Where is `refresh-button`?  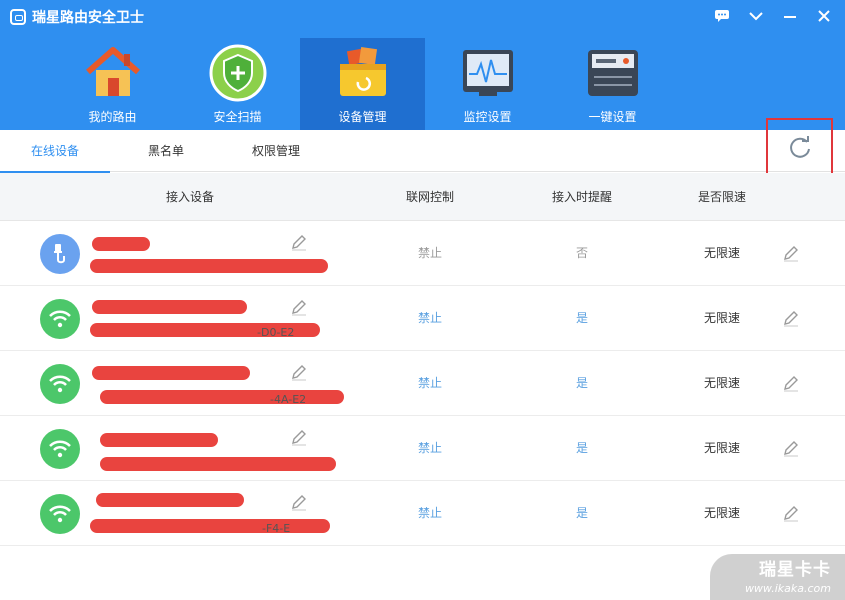 refresh-button is located at coordinates (799, 146).